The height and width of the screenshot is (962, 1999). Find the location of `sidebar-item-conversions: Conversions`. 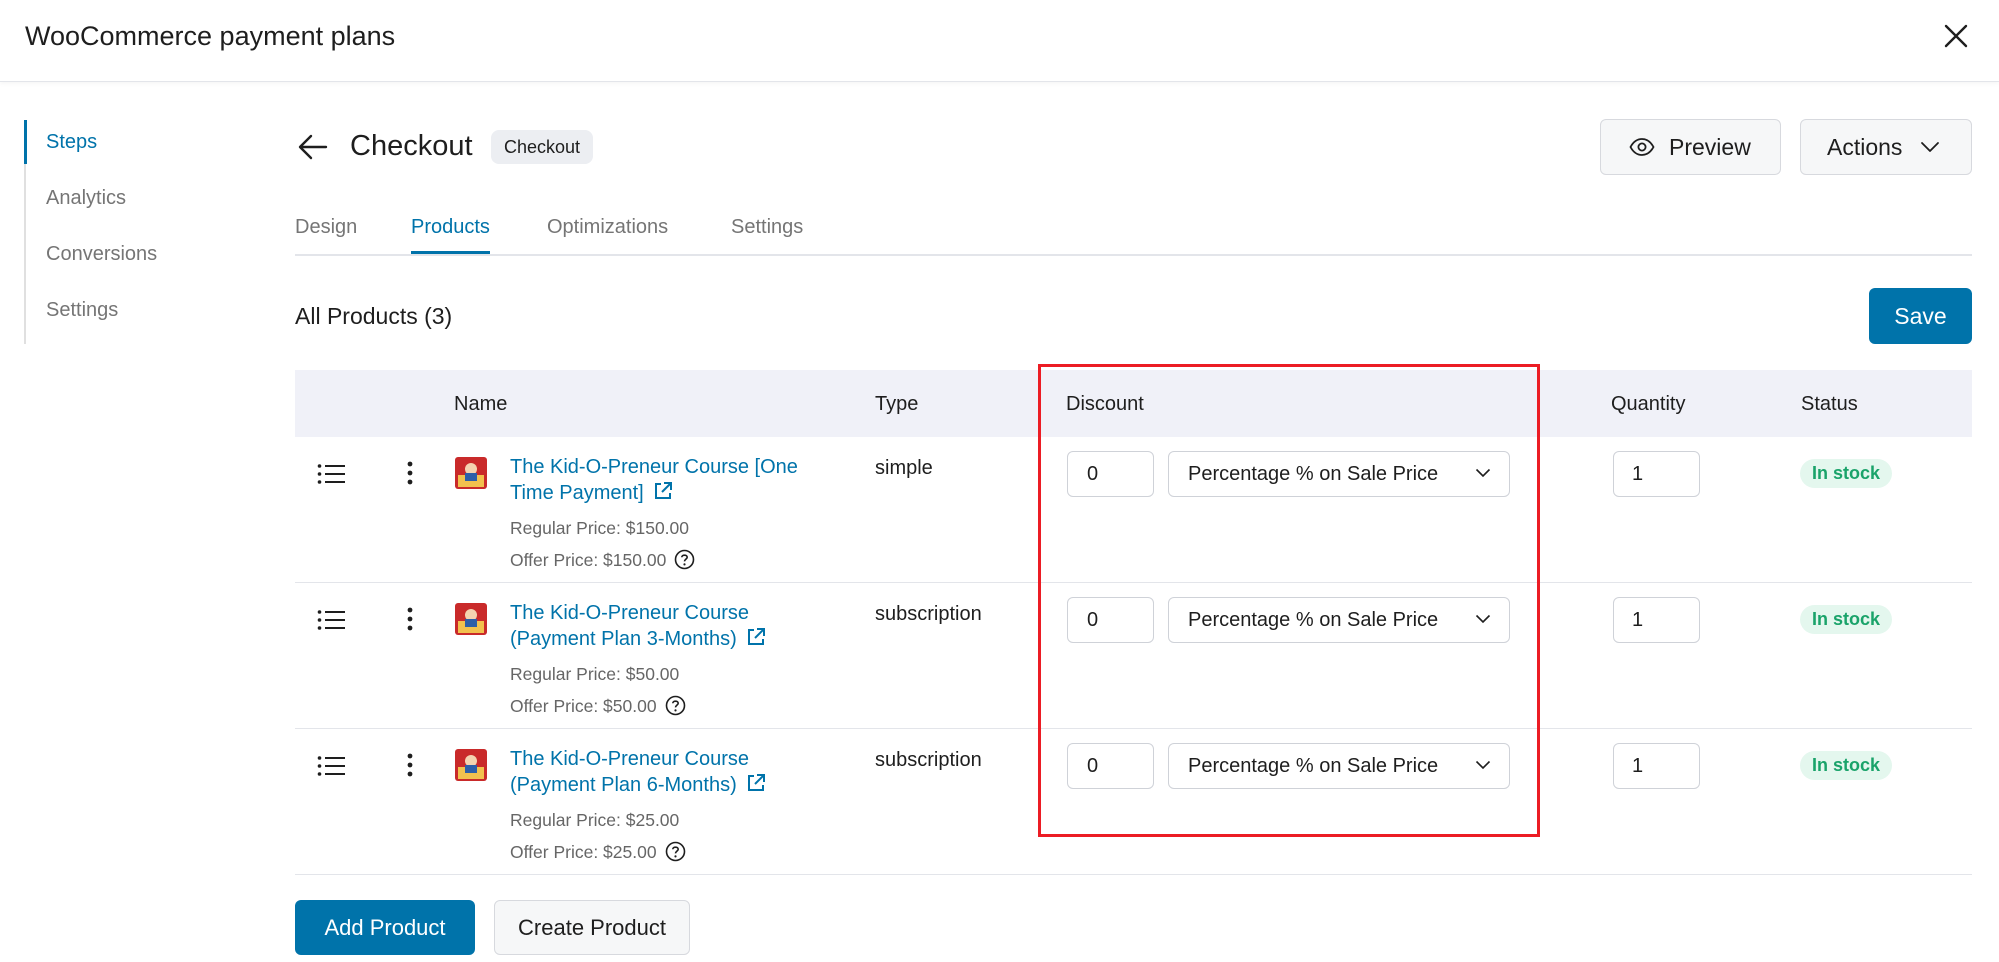

sidebar-item-conversions: Conversions is located at coordinates (91, 260).